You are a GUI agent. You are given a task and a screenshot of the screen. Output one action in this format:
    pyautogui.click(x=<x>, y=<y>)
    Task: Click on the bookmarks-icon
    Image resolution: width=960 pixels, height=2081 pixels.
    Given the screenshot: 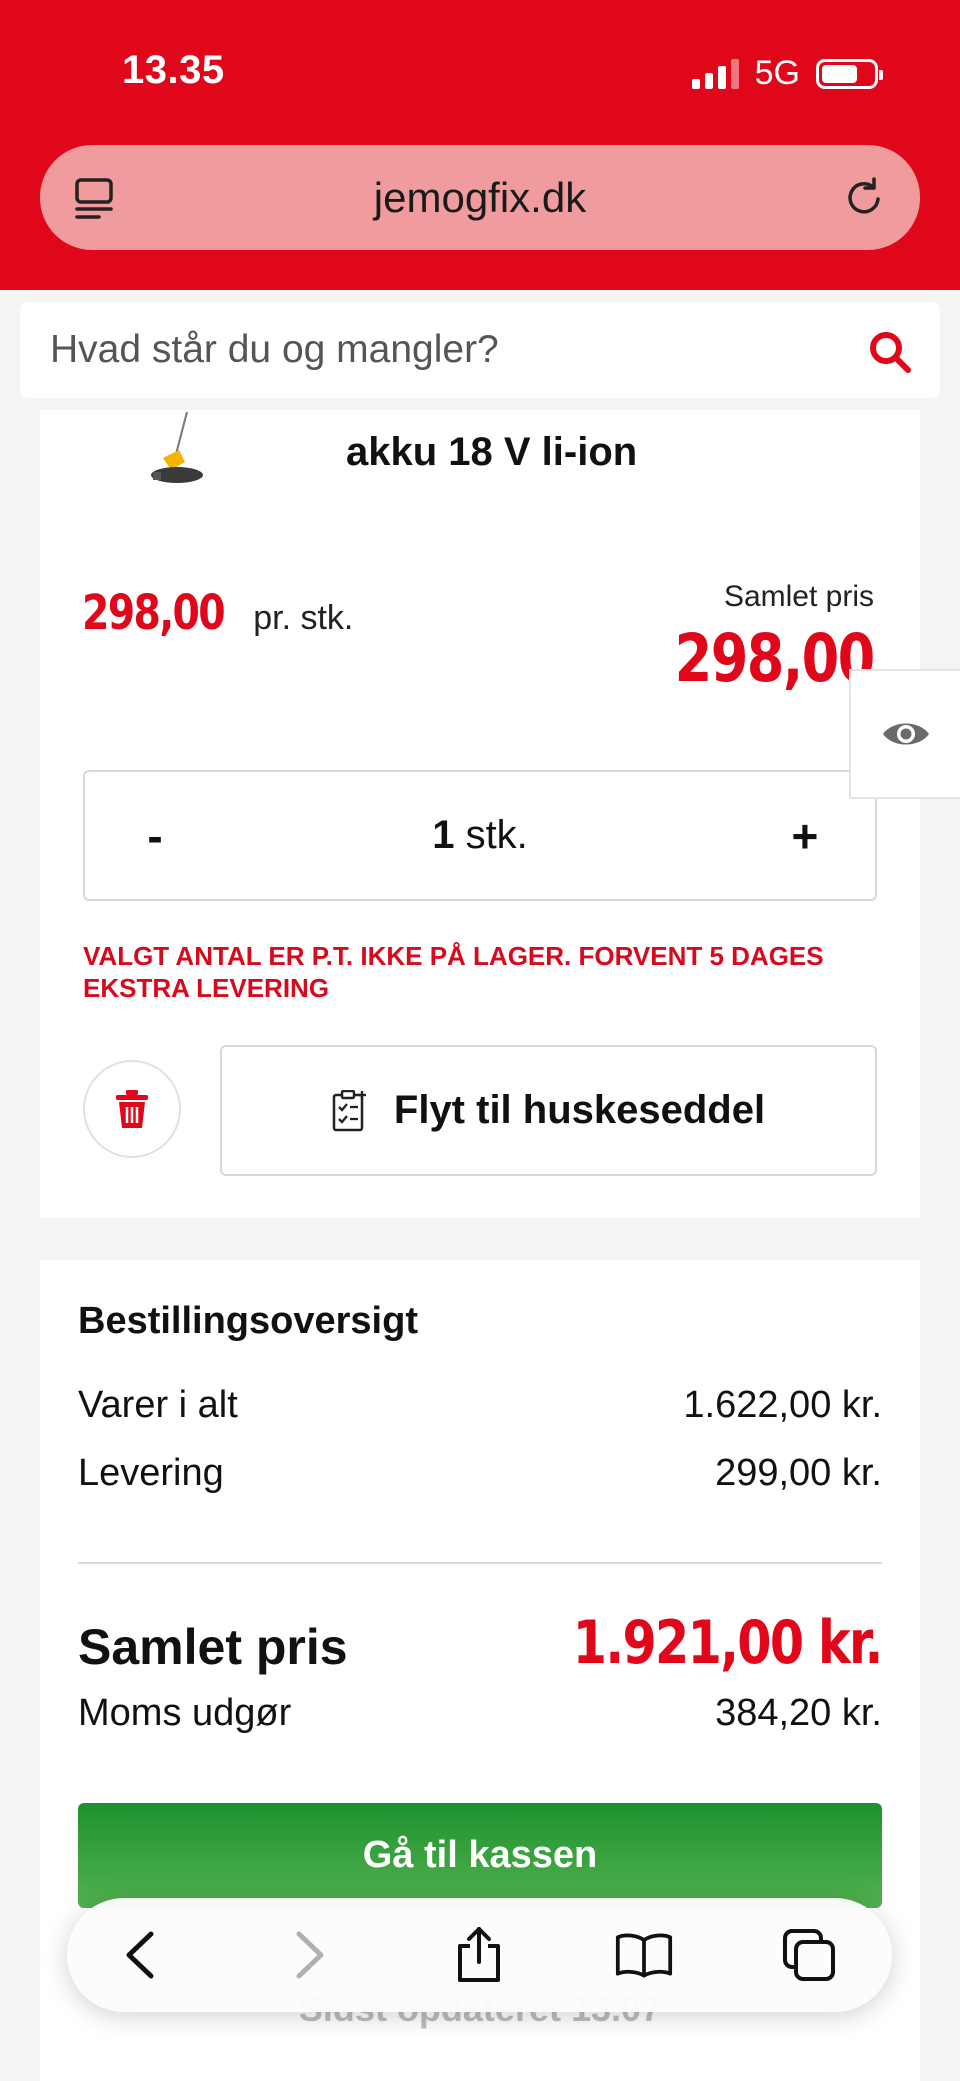 What is the action you would take?
    pyautogui.click(x=644, y=1955)
    